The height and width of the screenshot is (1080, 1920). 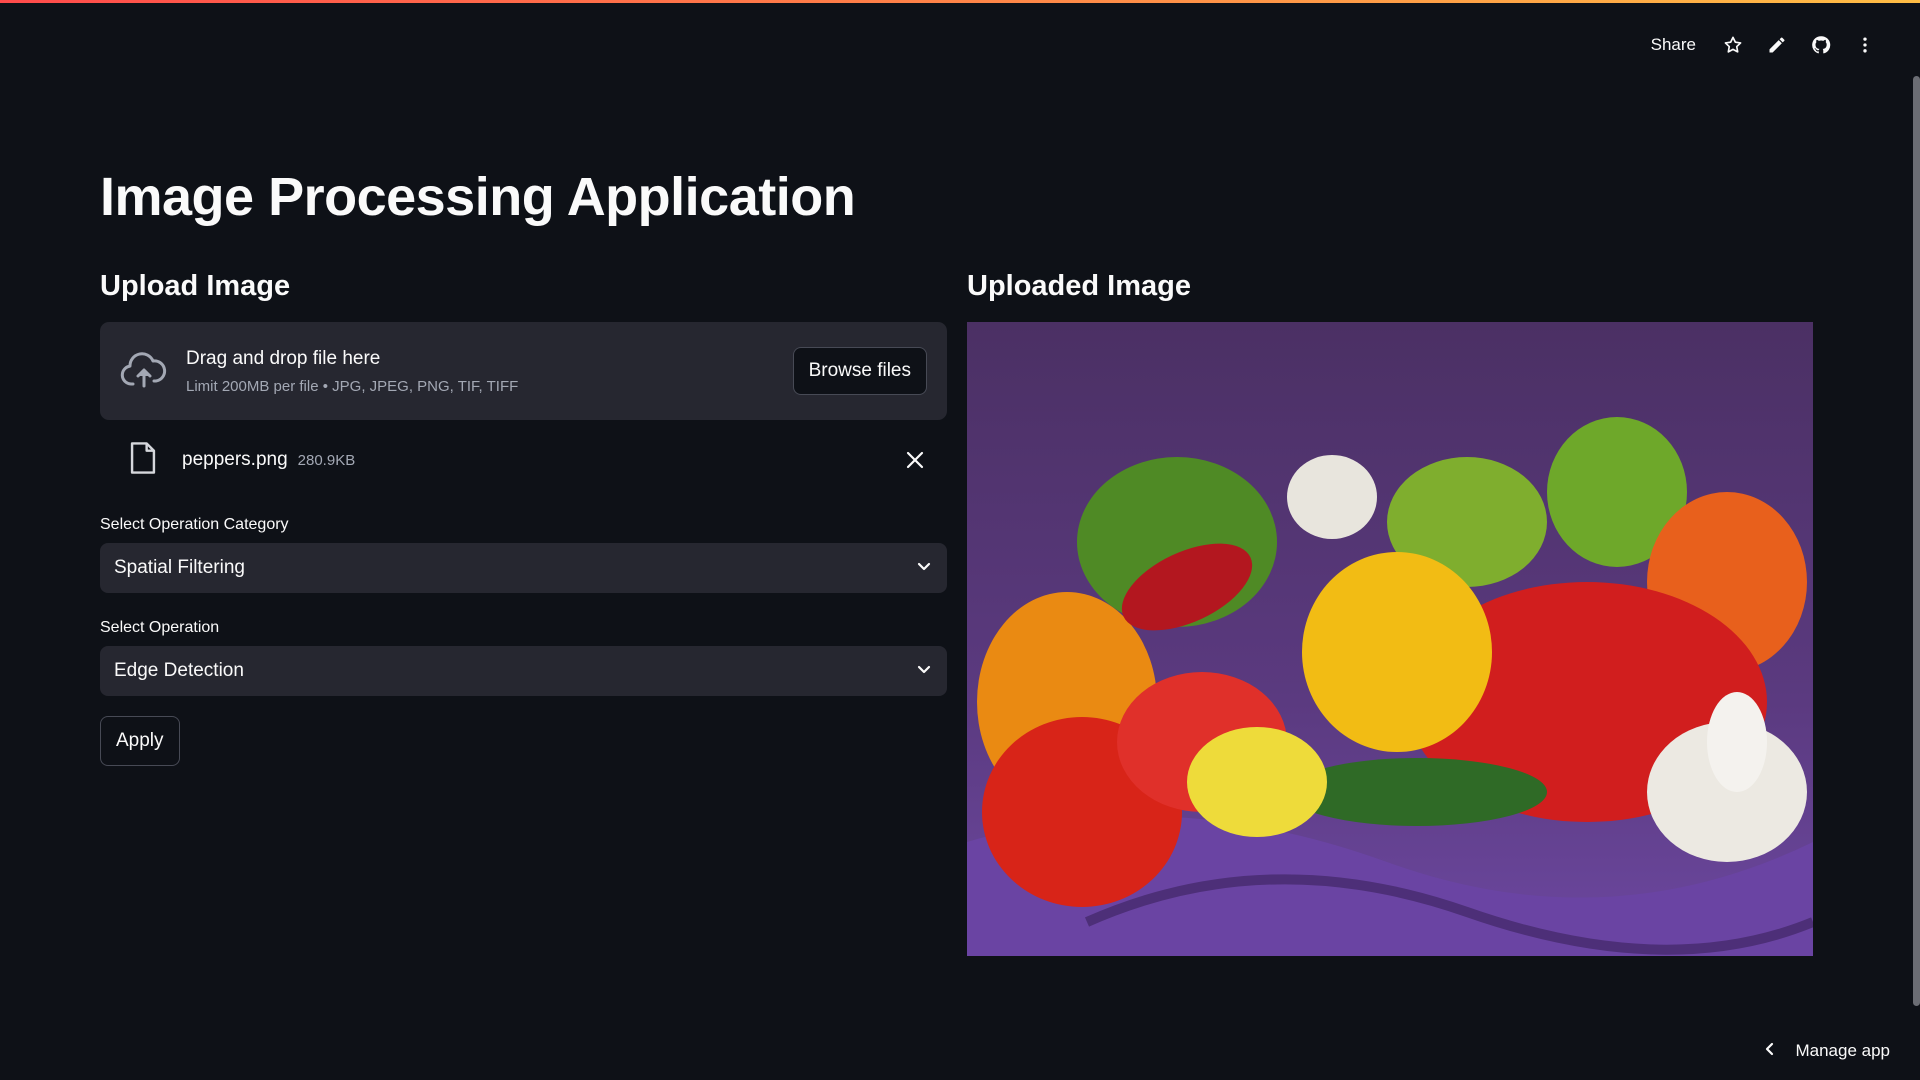 What do you see at coordinates (915, 460) in the screenshot?
I see `remove-file-close-icon` at bounding box center [915, 460].